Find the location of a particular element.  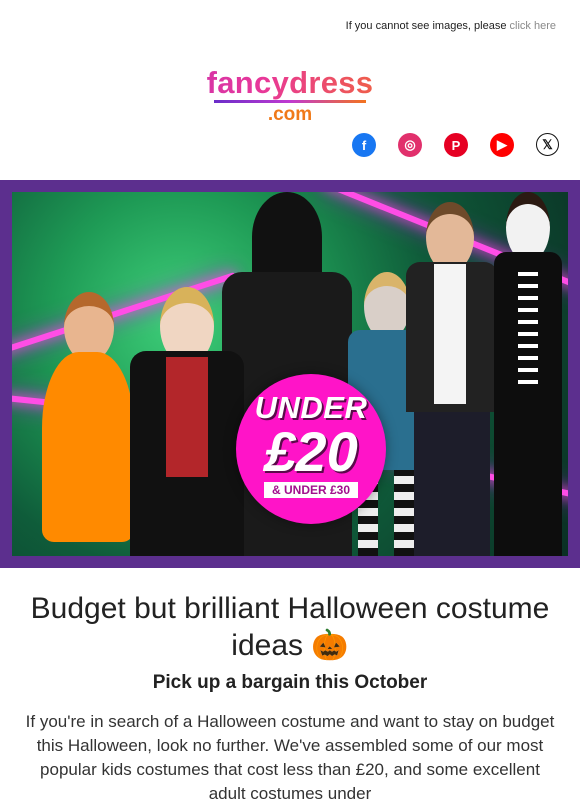

facebook-icon: f is located at coordinates (364, 145).